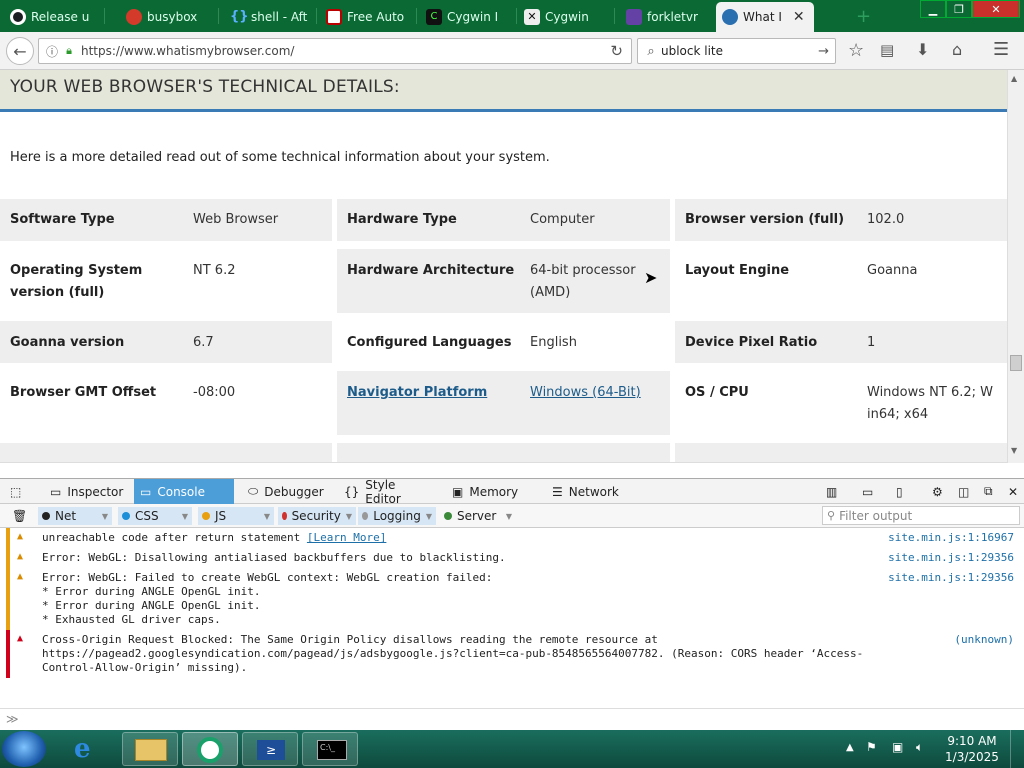  Describe the element at coordinates (239, 16) in the screenshot. I see `braces-icon: {}` at that location.